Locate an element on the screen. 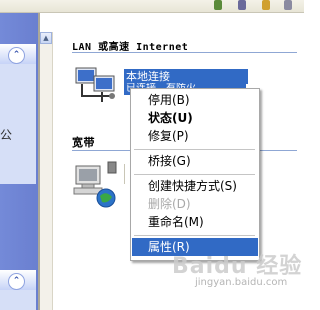 Image resolution: width=320 pixels, height=310 pixels. connection-name-label: 本地连接 is located at coordinates (186, 76).